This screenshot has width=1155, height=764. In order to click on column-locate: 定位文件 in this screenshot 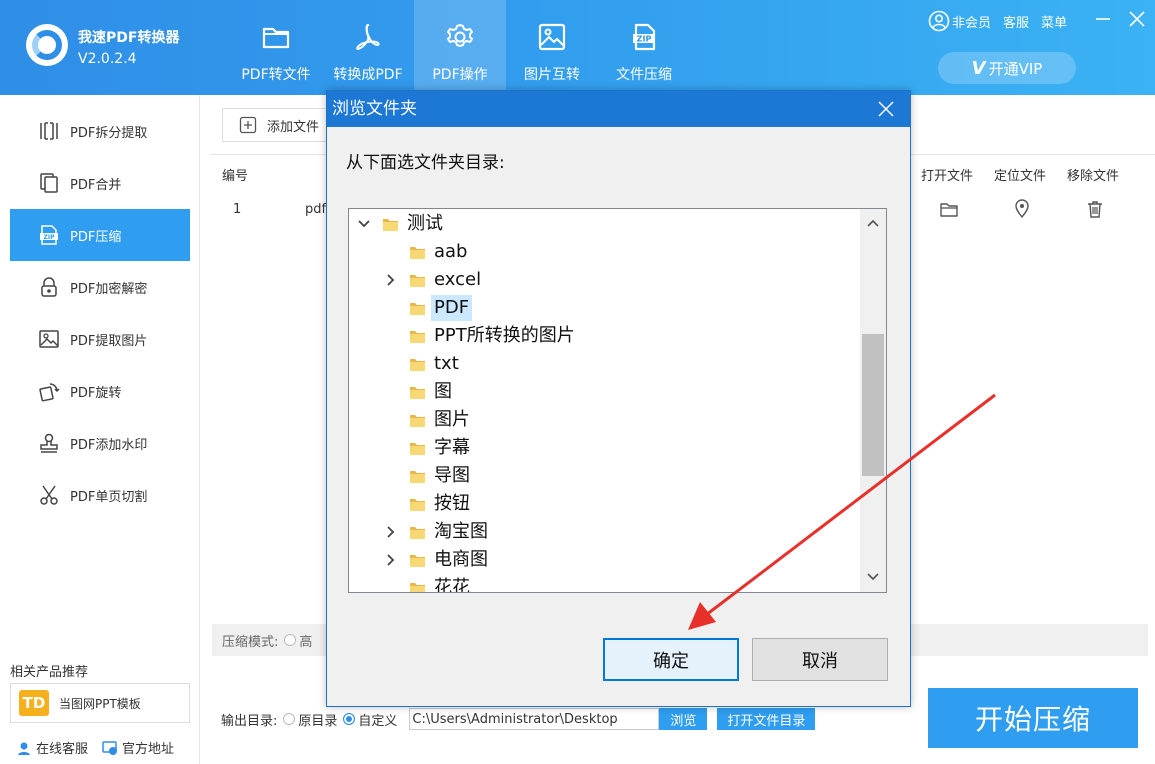, I will do `click(1020, 176)`.